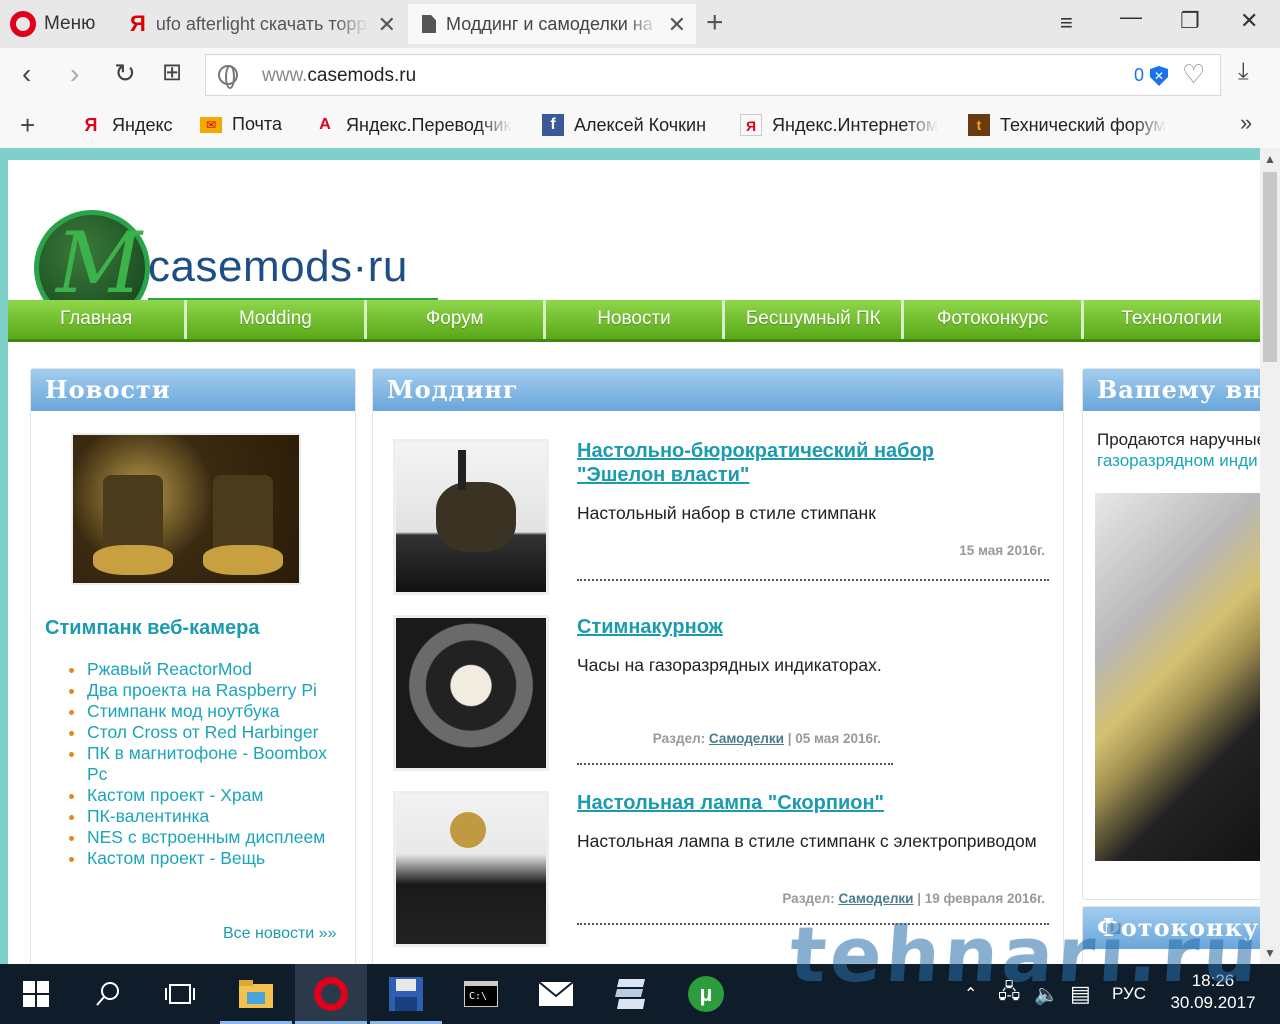  Describe the element at coordinates (808, 898) in the screenshot. I see `section-label: Раздел:` at that location.